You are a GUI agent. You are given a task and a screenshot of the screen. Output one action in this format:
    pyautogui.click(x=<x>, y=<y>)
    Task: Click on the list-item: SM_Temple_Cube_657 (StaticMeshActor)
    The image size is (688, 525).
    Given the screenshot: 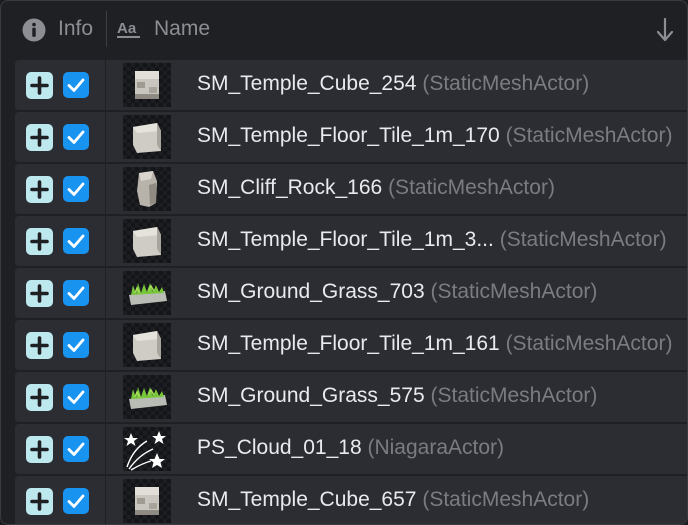 What is the action you would take?
    pyautogui.click(x=351, y=500)
    